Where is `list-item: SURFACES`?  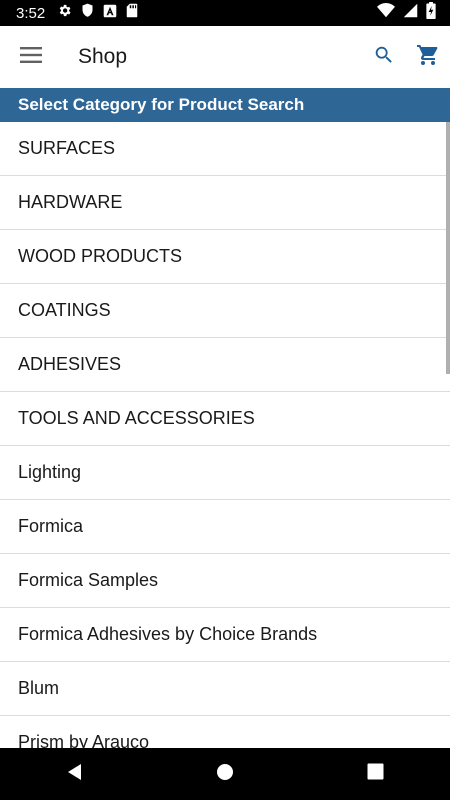
list-item: SURFACES is located at coordinates (225, 149).